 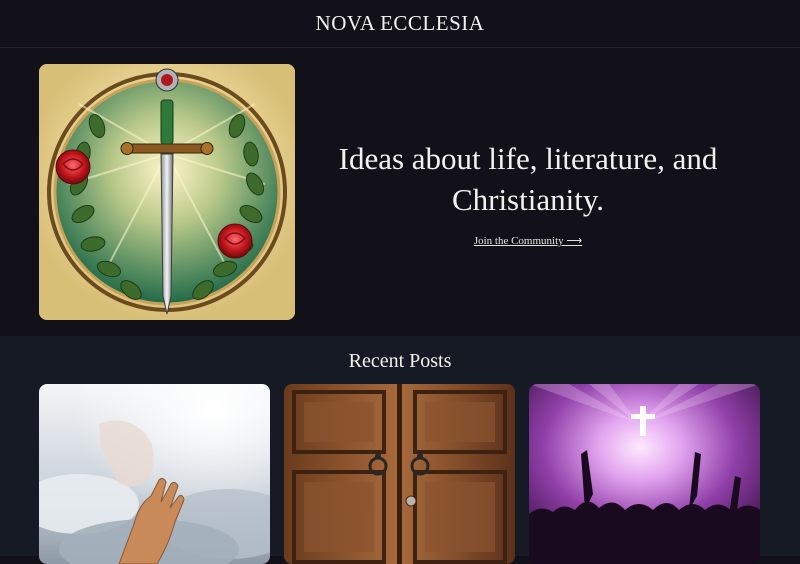 I want to click on hands-clouds-image, so click(x=154, y=474).